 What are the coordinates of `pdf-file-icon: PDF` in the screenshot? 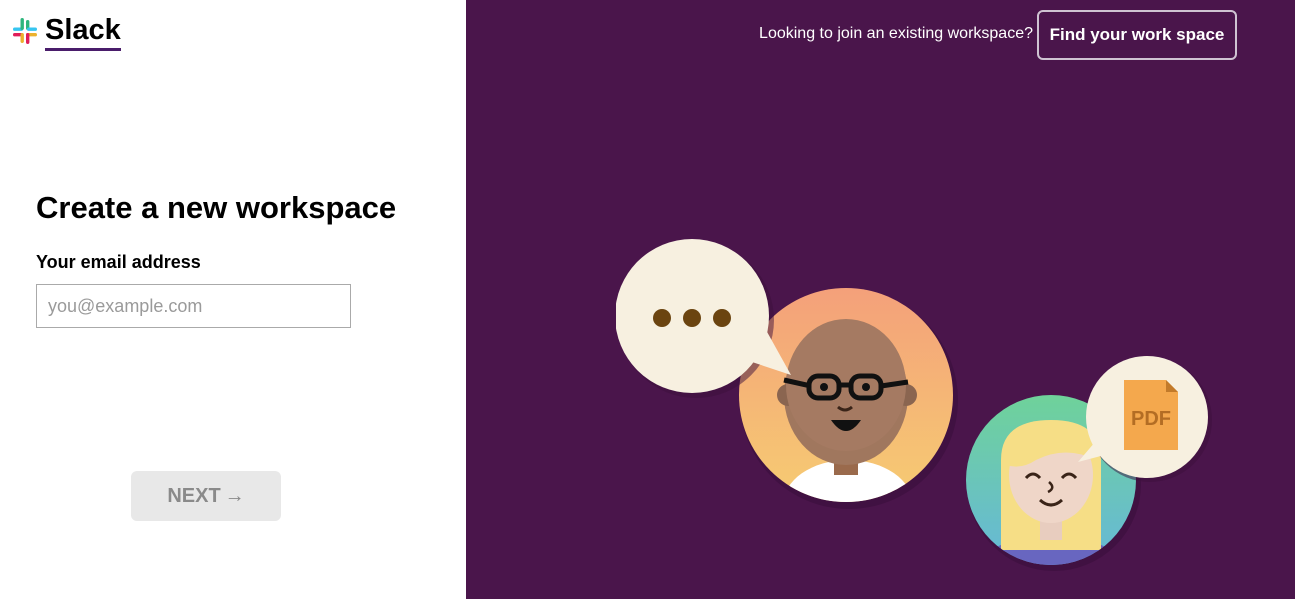 It's located at (1151, 415).